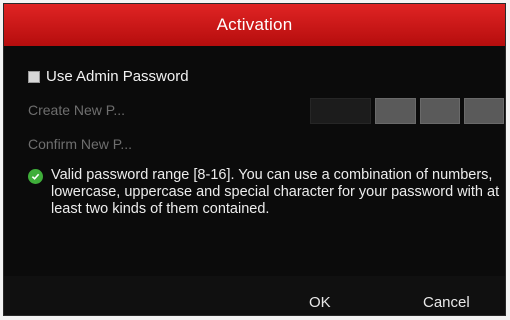 The width and height of the screenshot is (510, 320). I want to click on use-admin-password-checkbox, so click(34, 76).